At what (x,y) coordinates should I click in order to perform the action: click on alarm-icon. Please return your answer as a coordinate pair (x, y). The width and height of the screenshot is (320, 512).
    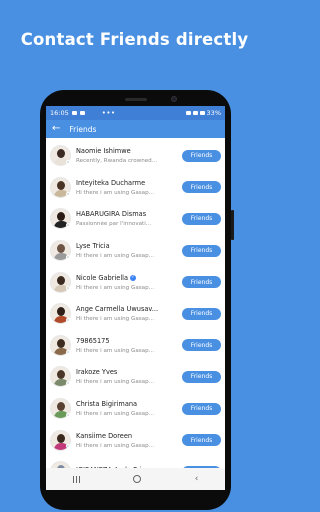
    Looking at the image, I should click on (188, 113).